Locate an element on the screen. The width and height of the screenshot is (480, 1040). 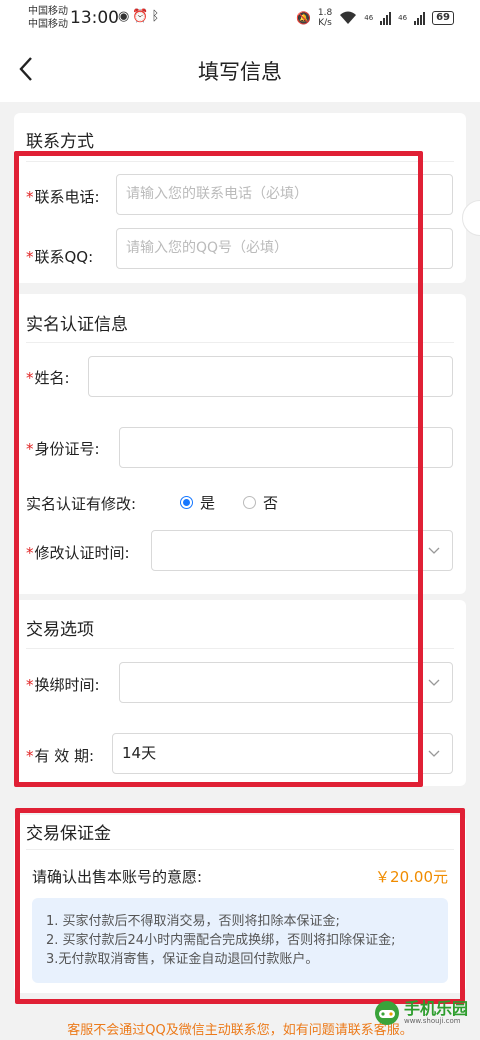
net-speed: 1.8 K/s is located at coordinates (325, 18).